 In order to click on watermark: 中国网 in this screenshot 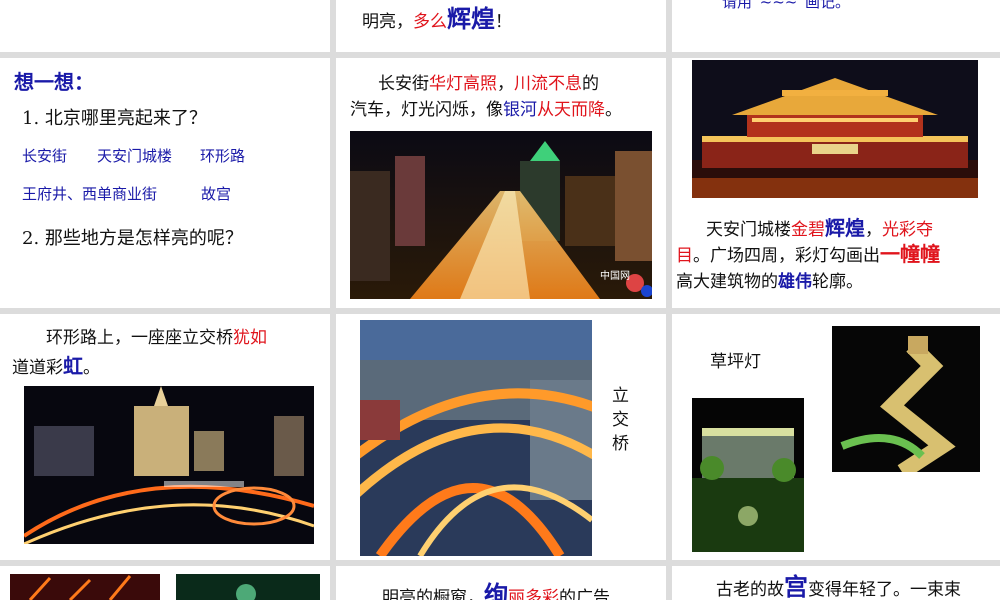, I will do `click(615, 276)`.